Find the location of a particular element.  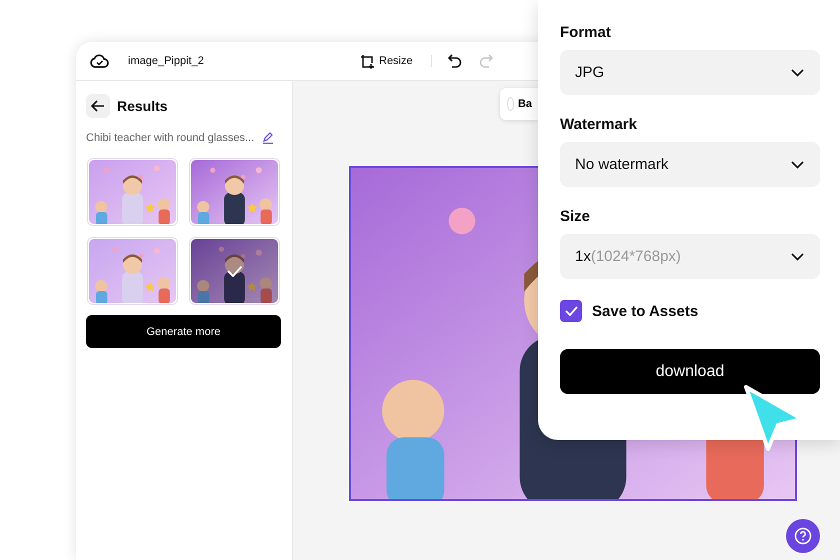

download-button: download is located at coordinates (690, 371).